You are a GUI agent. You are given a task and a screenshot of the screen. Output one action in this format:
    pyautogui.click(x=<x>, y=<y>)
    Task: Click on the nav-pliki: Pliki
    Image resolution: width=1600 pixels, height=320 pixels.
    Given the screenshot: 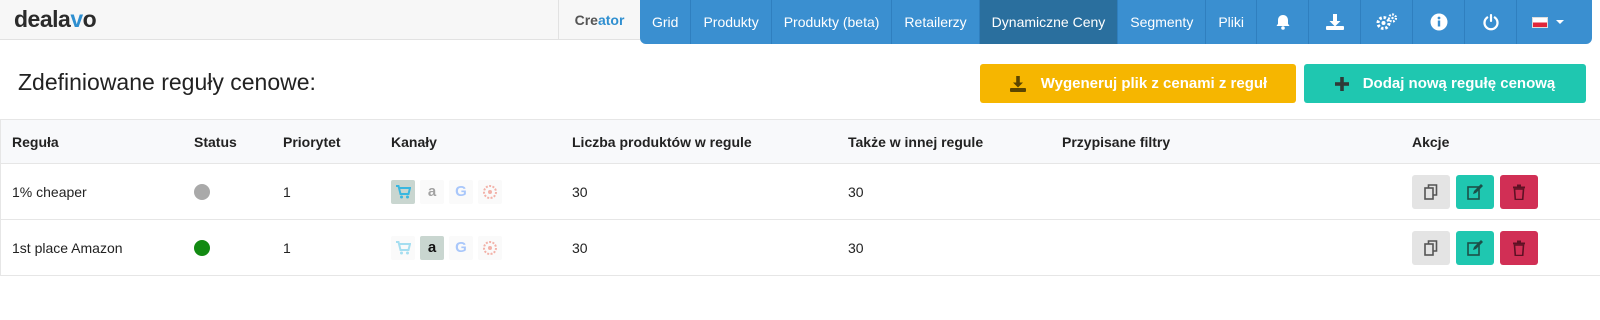 What is the action you would take?
    pyautogui.click(x=1231, y=22)
    